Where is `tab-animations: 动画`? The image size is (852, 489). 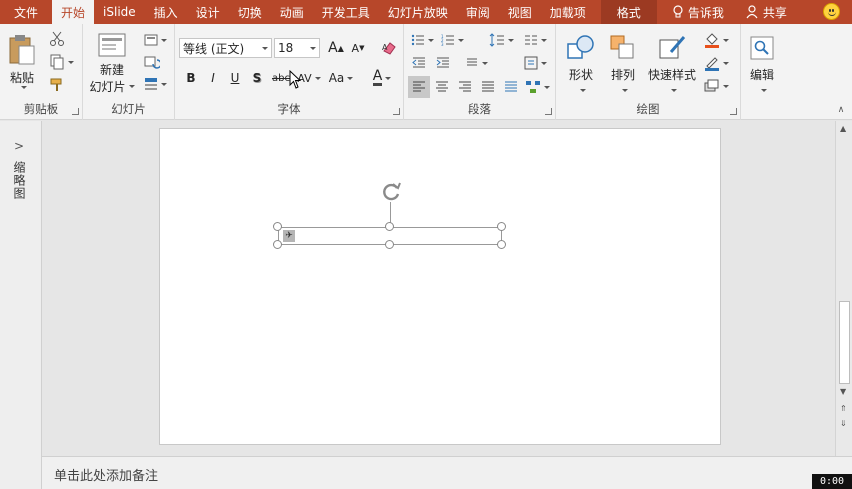 tab-animations: 动画 is located at coordinates (292, 12).